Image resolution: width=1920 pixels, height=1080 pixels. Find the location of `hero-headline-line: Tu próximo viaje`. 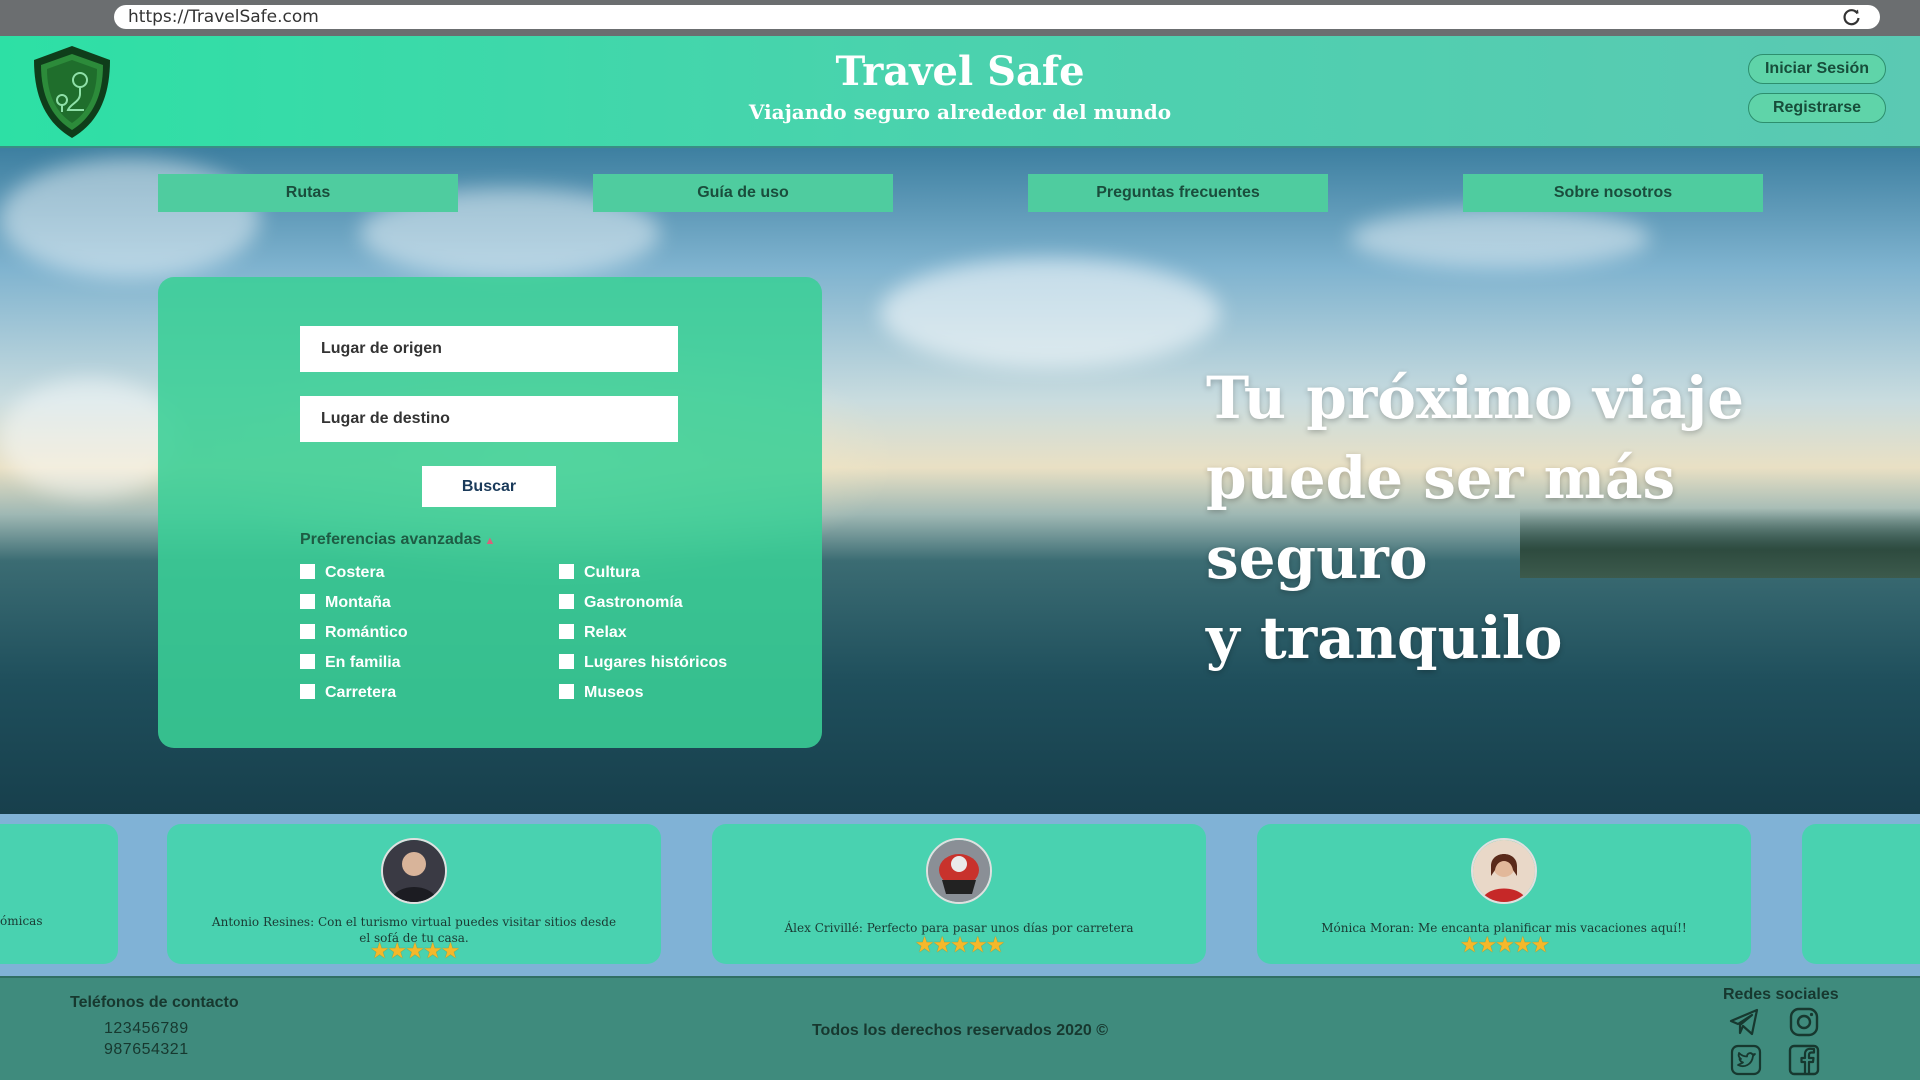

hero-headline-line: Tu próximo viaje is located at coordinates (1475, 398).